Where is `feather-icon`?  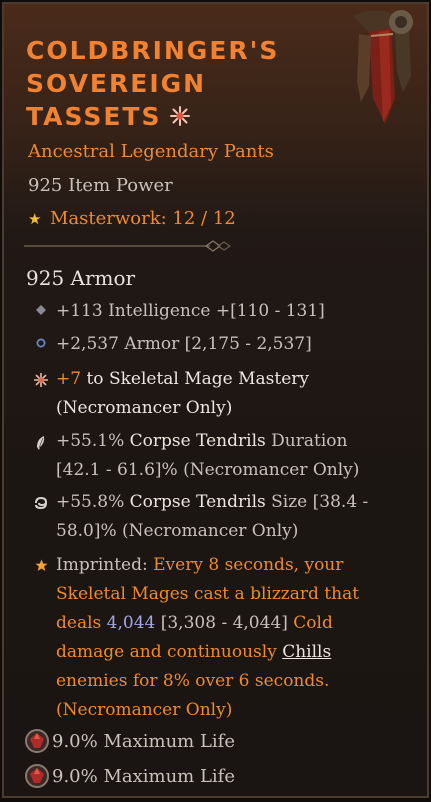
feather-icon is located at coordinates (41, 443).